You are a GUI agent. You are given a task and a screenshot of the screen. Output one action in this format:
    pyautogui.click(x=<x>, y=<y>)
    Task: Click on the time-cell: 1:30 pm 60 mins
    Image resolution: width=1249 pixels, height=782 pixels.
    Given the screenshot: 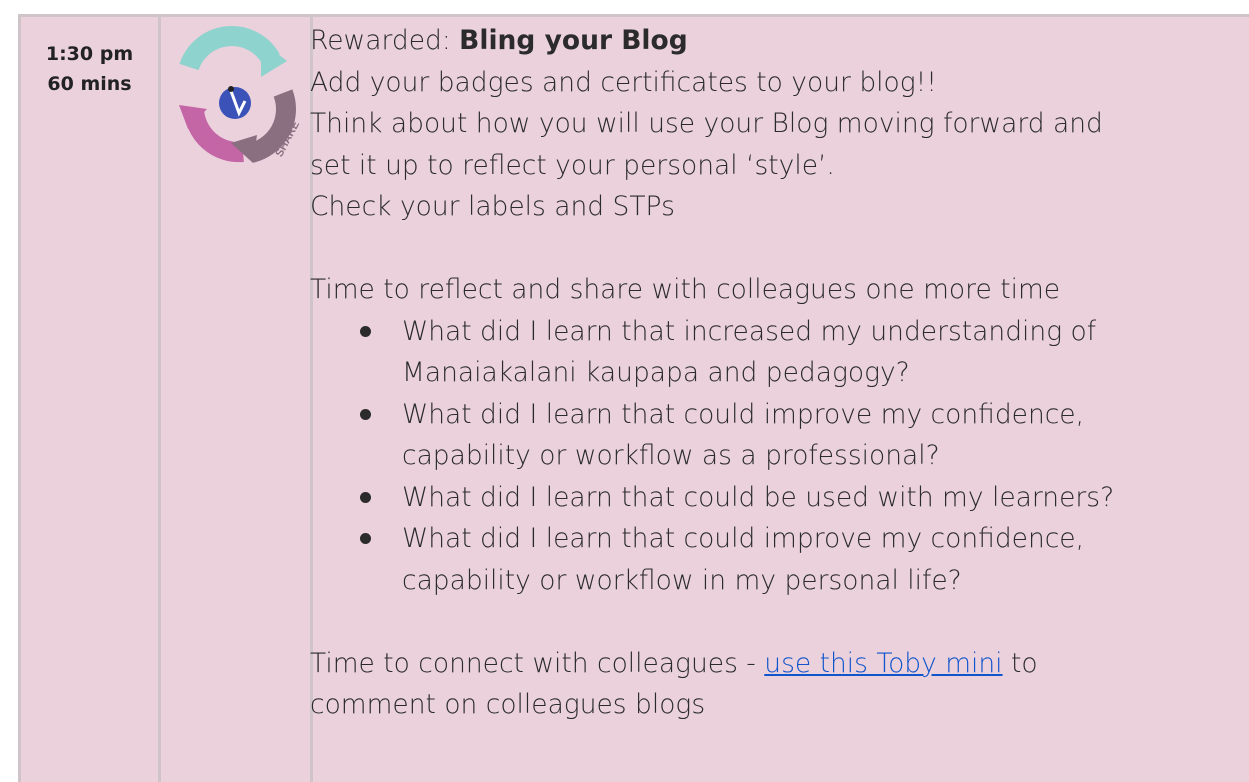 What is the action you would take?
    pyautogui.click(x=89, y=58)
    